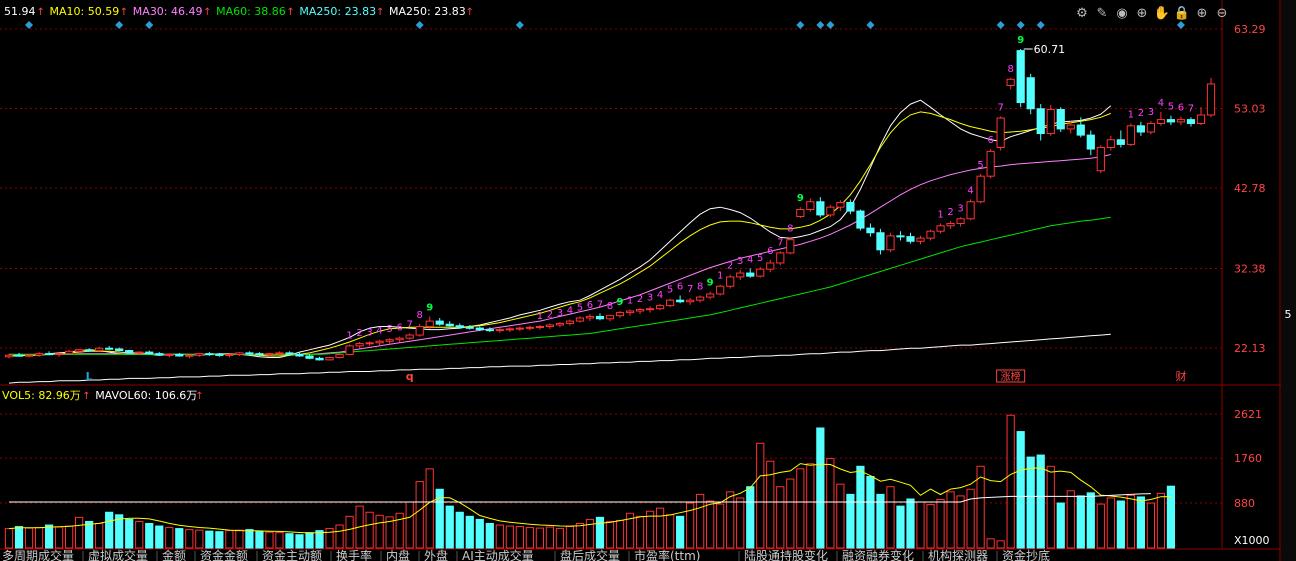 The image size is (1296, 561). I want to click on bottom-tab-item: 外盘, so click(436, 554).